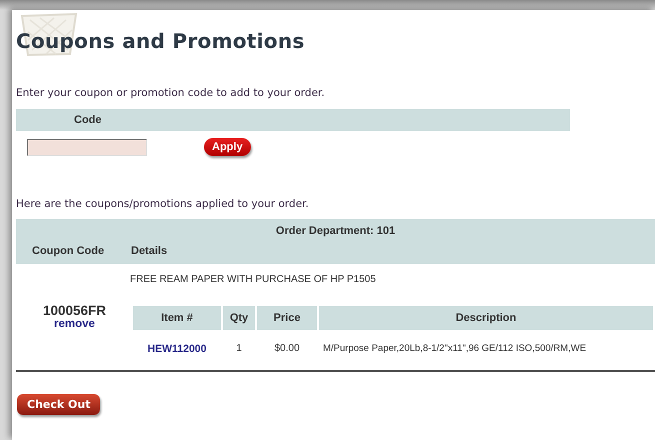 The width and height of the screenshot is (655, 440). Describe the element at coordinates (88, 120) in the screenshot. I see `column-header: Code` at that location.